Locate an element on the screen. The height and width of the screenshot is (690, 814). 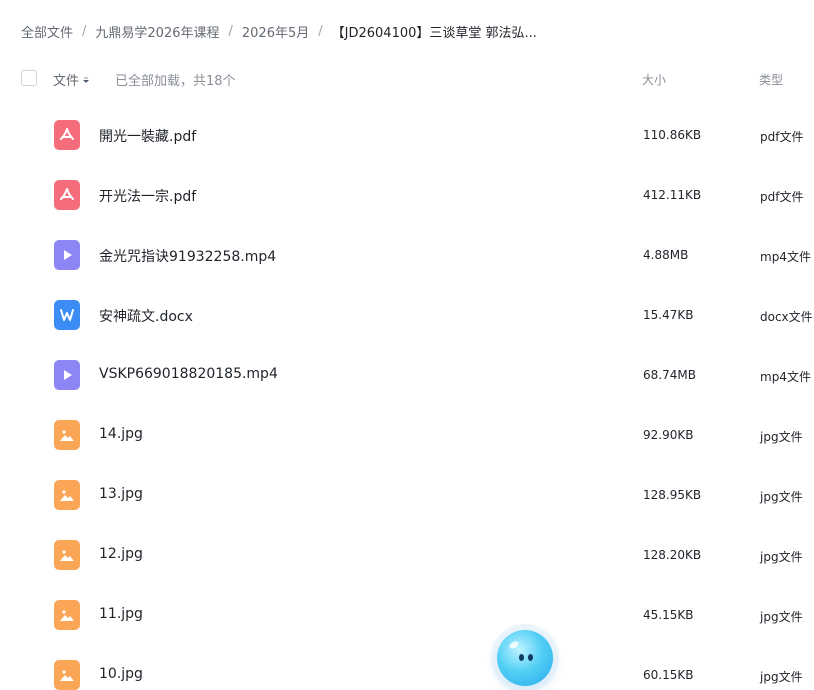
file-size: 45.15KB is located at coordinates (668, 615).